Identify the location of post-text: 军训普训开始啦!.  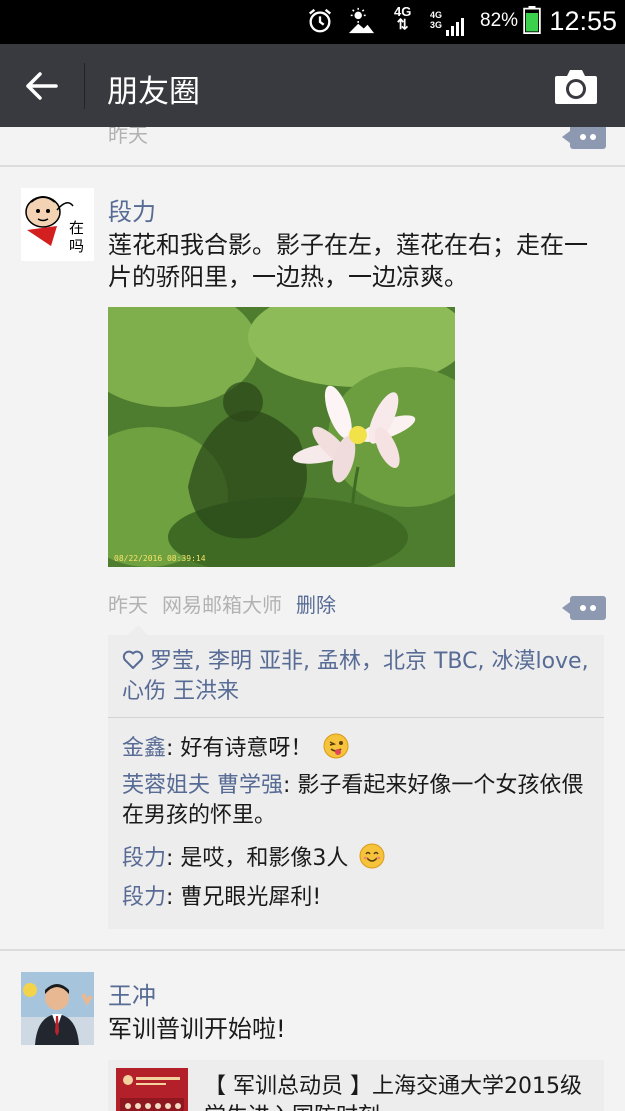
(197, 1029).